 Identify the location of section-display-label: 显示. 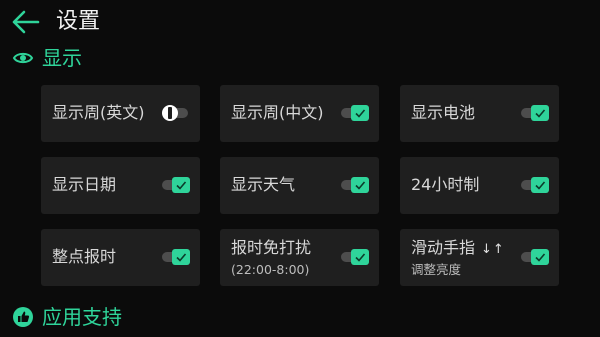
(62, 58).